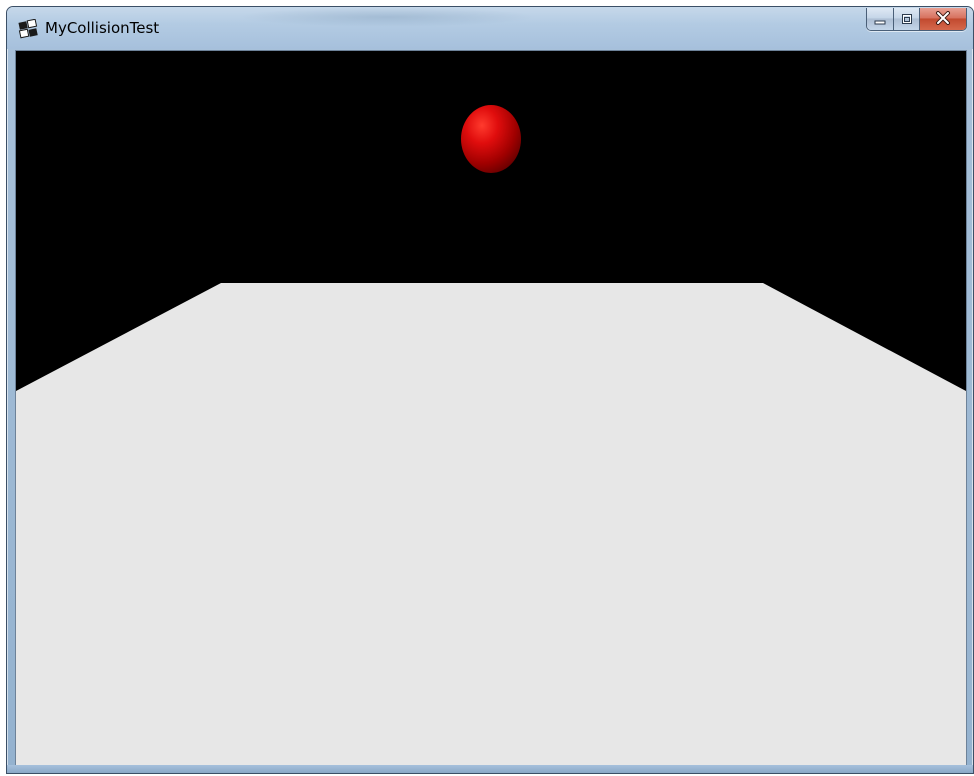 The width and height of the screenshot is (974, 776). What do you see at coordinates (491, 139) in the screenshot?
I see `red-ball` at bounding box center [491, 139].